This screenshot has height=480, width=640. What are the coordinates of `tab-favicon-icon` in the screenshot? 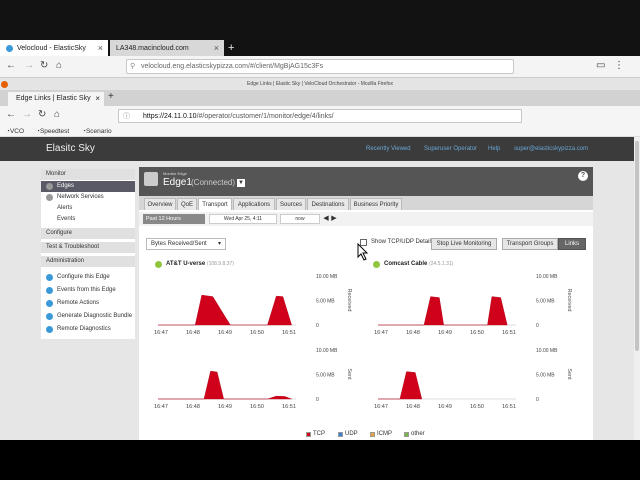 It's located at (9, 48).